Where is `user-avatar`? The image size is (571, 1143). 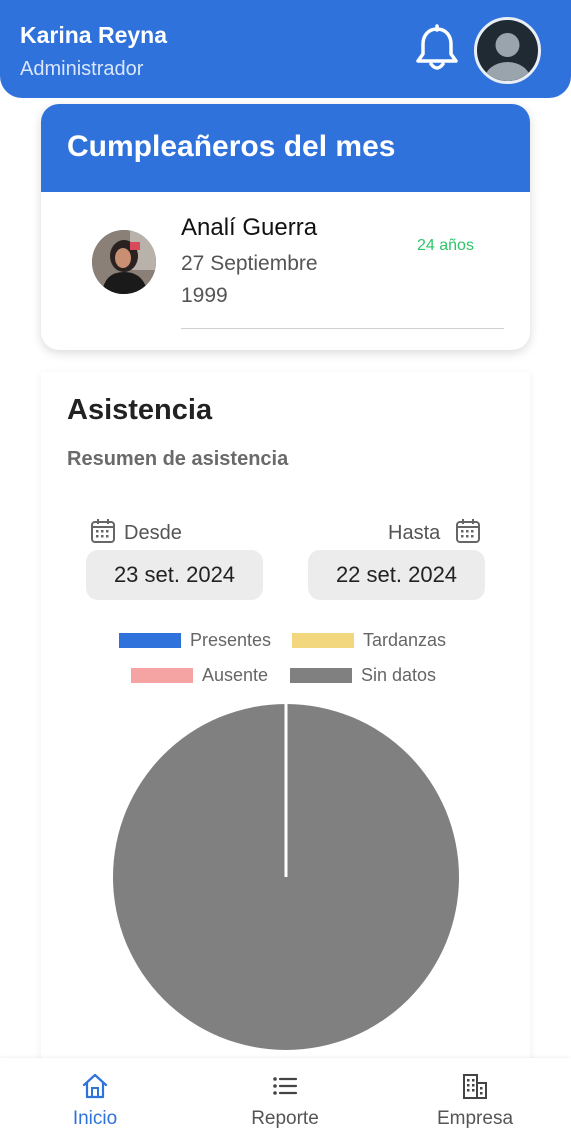 user-avatar is located at coordinates (507, 50).